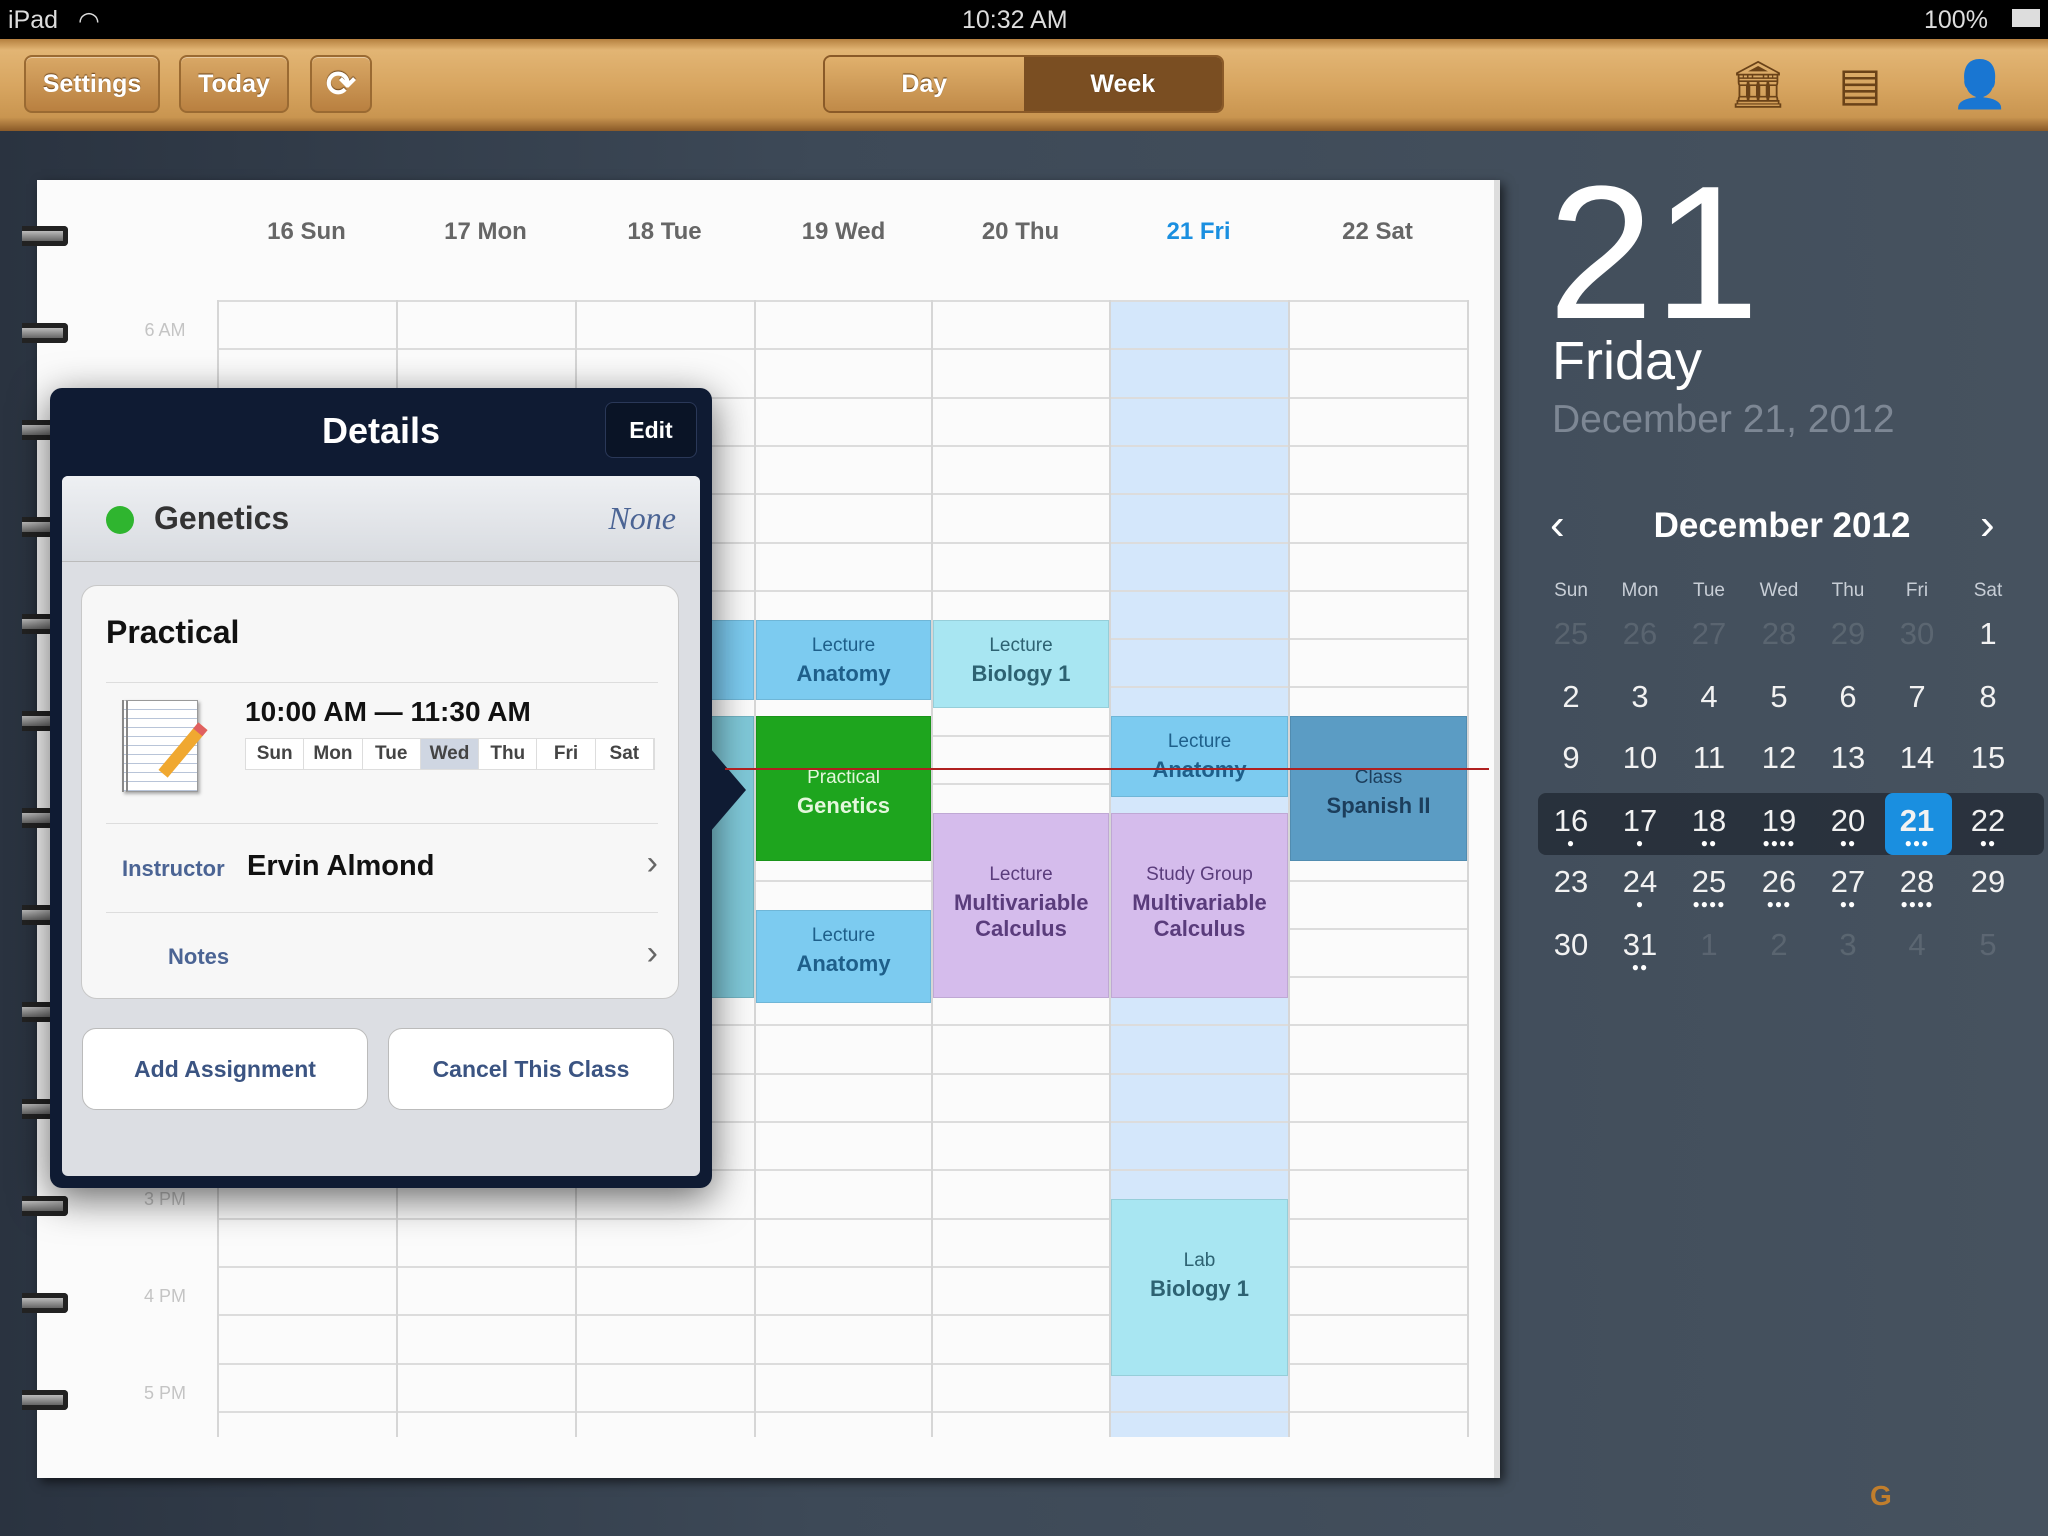  I want to click on day-number: 17, so click(1640, 820).